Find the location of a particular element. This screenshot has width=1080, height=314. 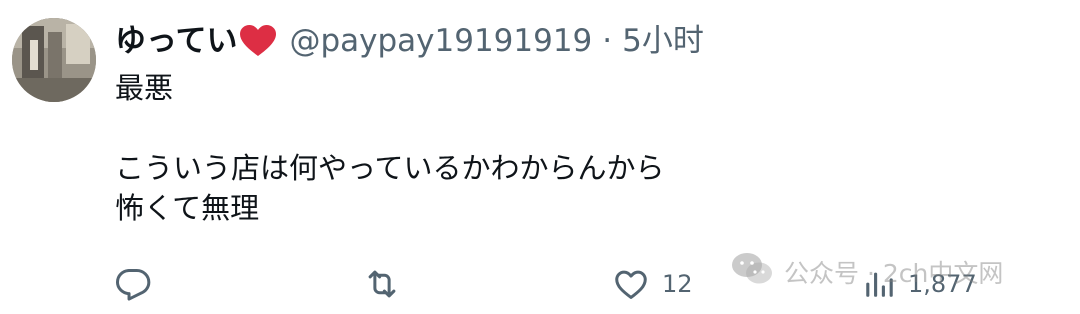

like-button: 12 is located at coordinates (652, 284).